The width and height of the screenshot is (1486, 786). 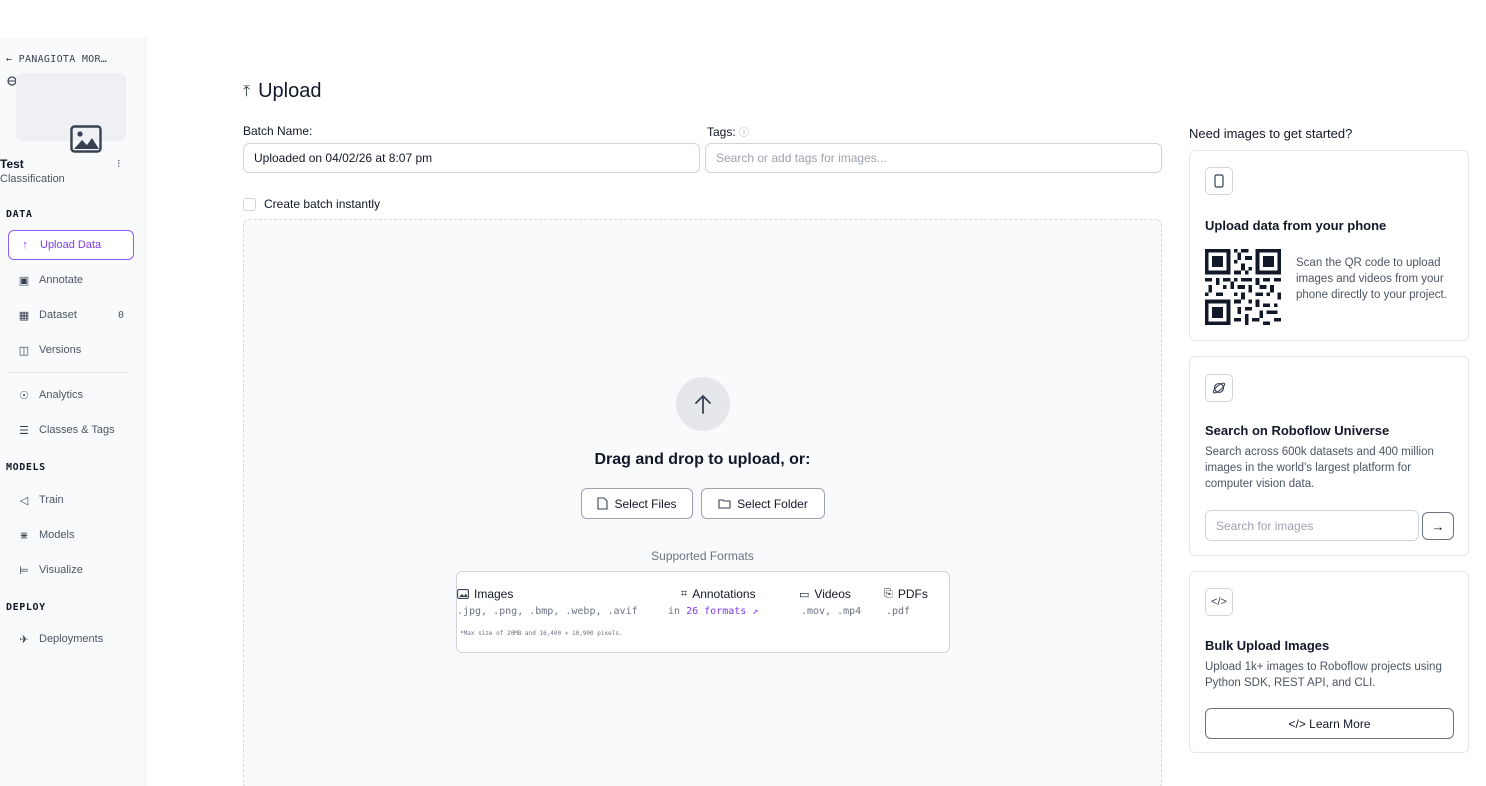 I want to click on supported-formats-label: Supported Formats, so click(x=702, y=556).